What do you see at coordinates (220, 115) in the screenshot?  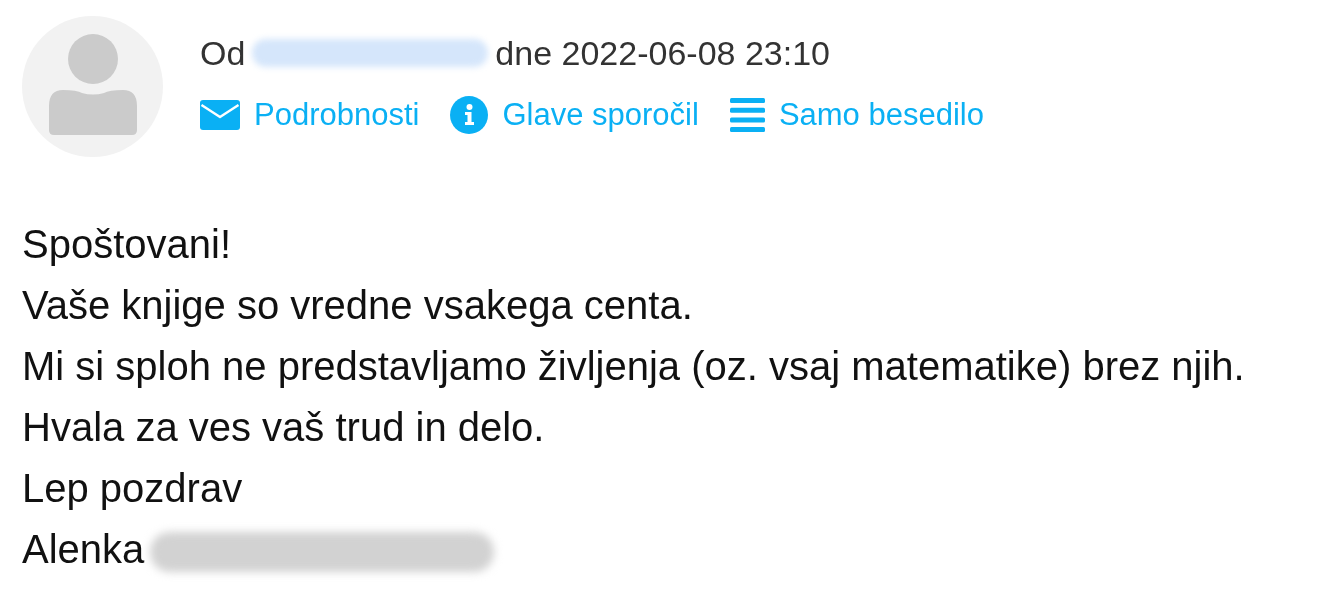 I see `envelope-icon` at bounding box center [220, 115].